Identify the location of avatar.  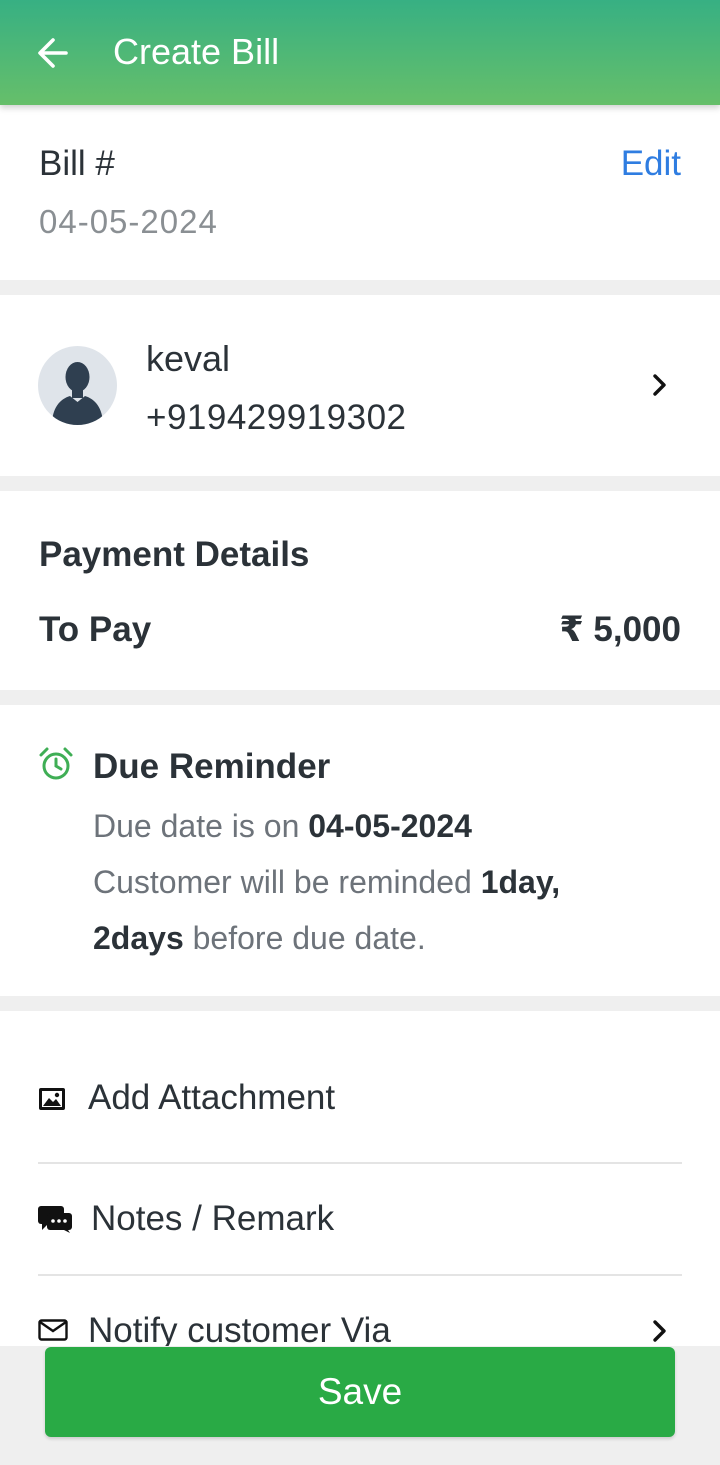
(77, 385).